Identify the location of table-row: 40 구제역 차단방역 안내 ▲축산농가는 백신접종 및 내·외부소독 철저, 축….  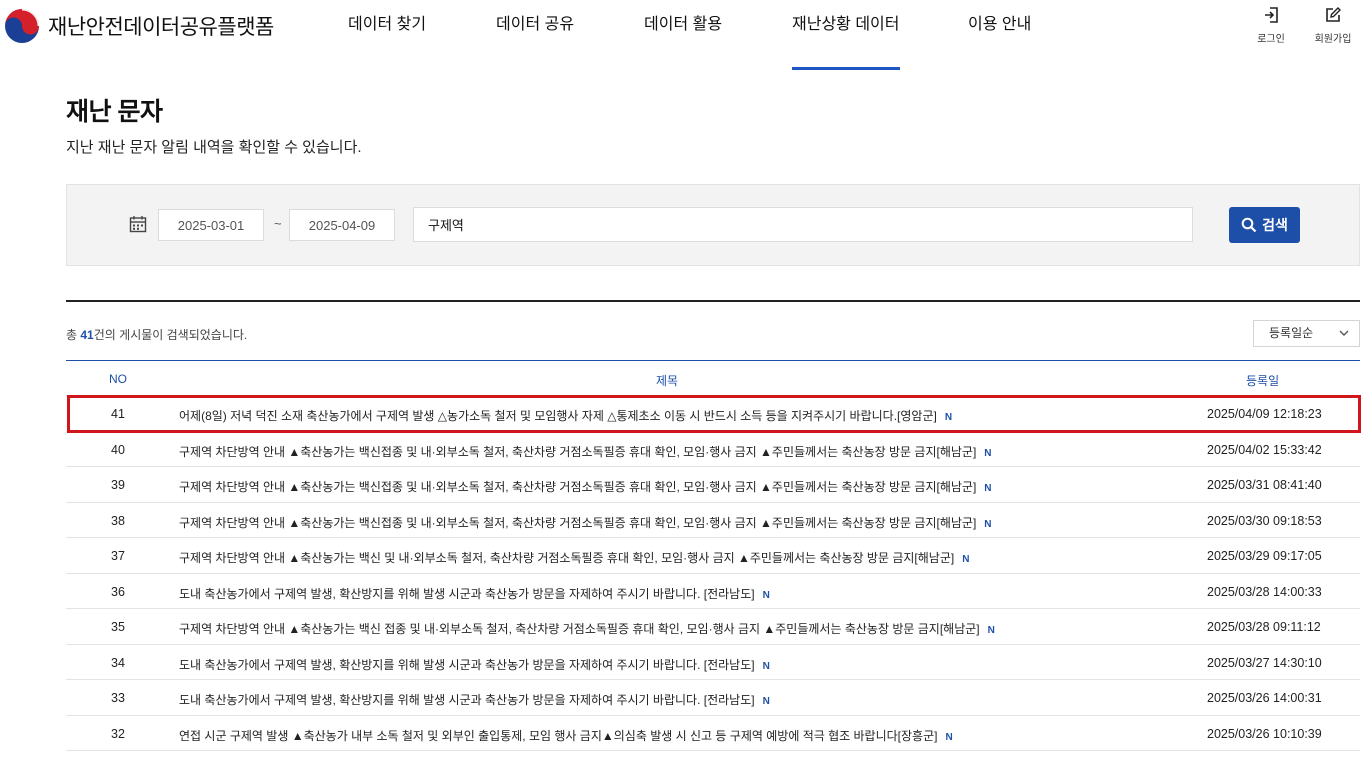
(713, 449).